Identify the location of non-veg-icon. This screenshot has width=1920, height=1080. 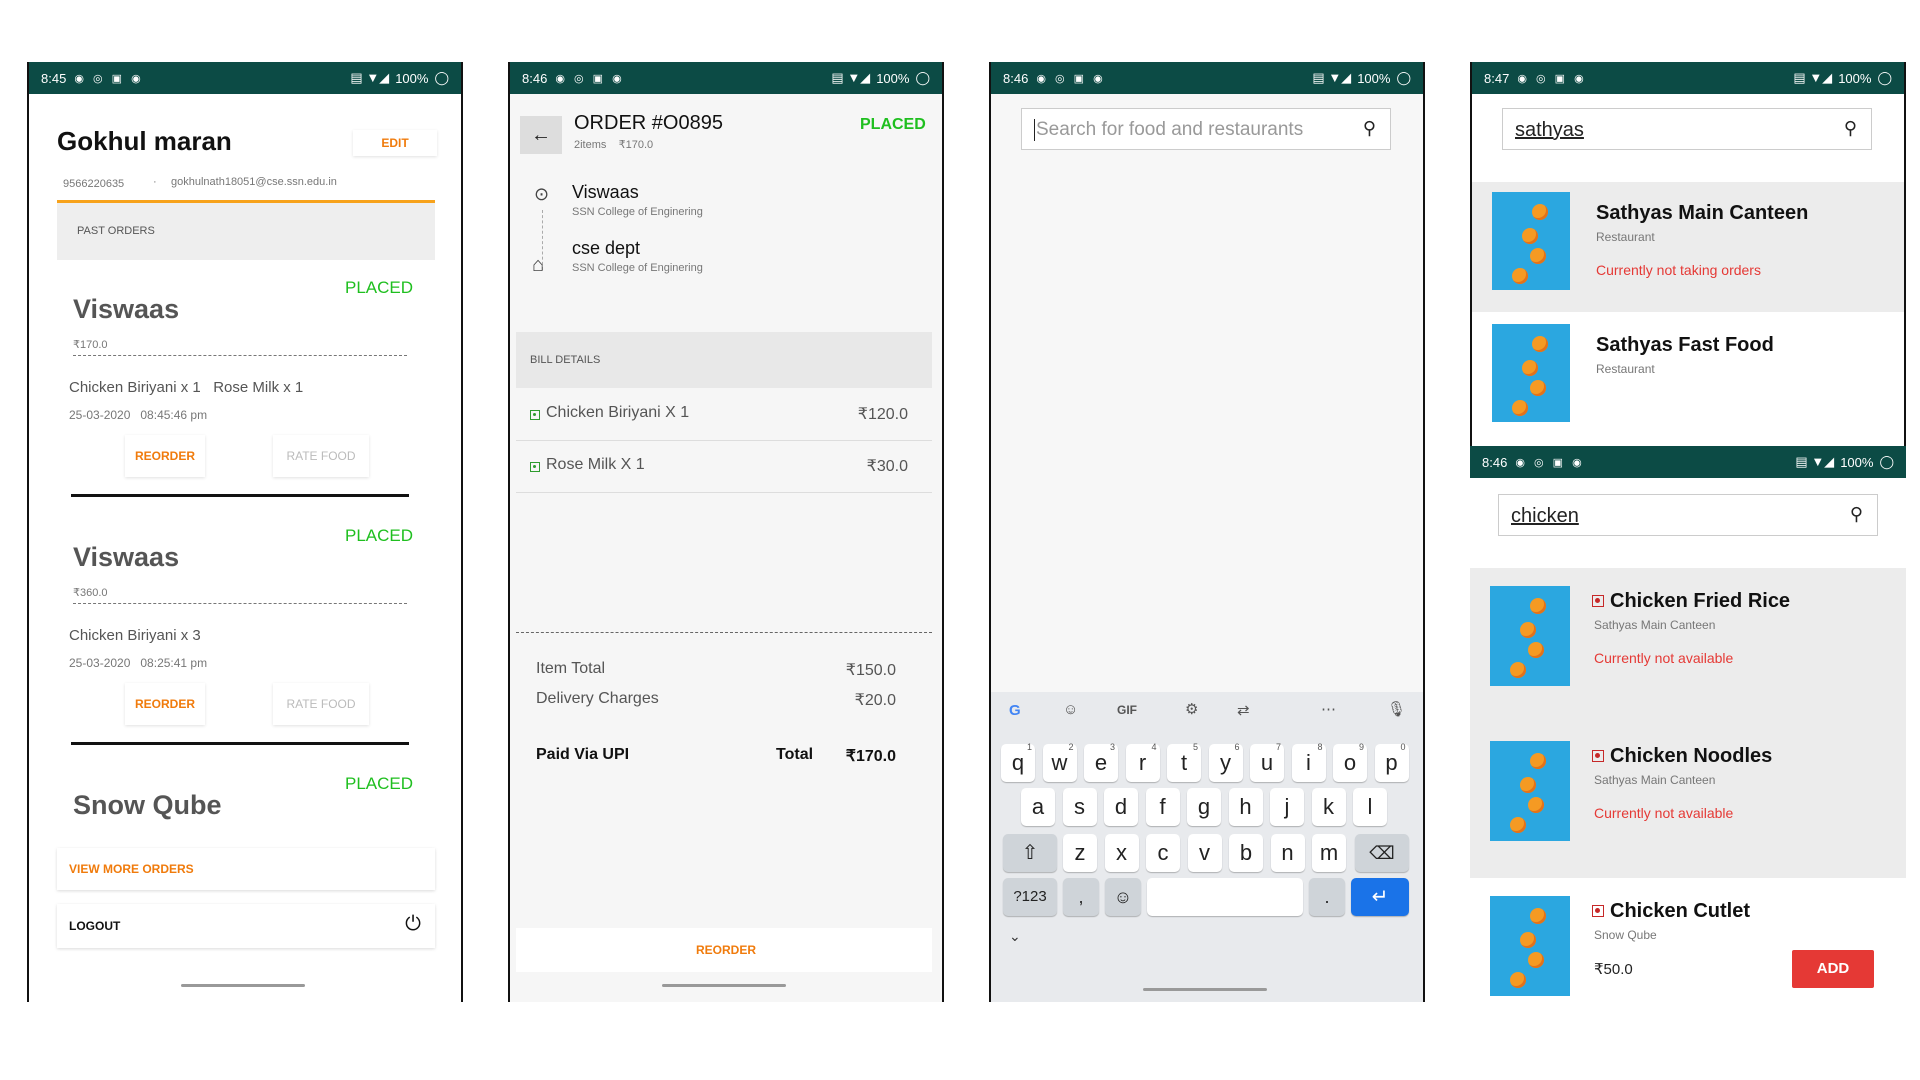
(1600, 756).